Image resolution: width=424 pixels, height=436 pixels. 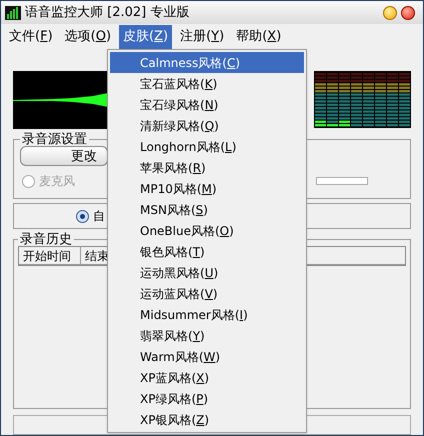 What do you see at coordinates (207, 167) in the screenshot?
I see `menu-entry: 苹果风格(R)` at bounding box center [207, 167].